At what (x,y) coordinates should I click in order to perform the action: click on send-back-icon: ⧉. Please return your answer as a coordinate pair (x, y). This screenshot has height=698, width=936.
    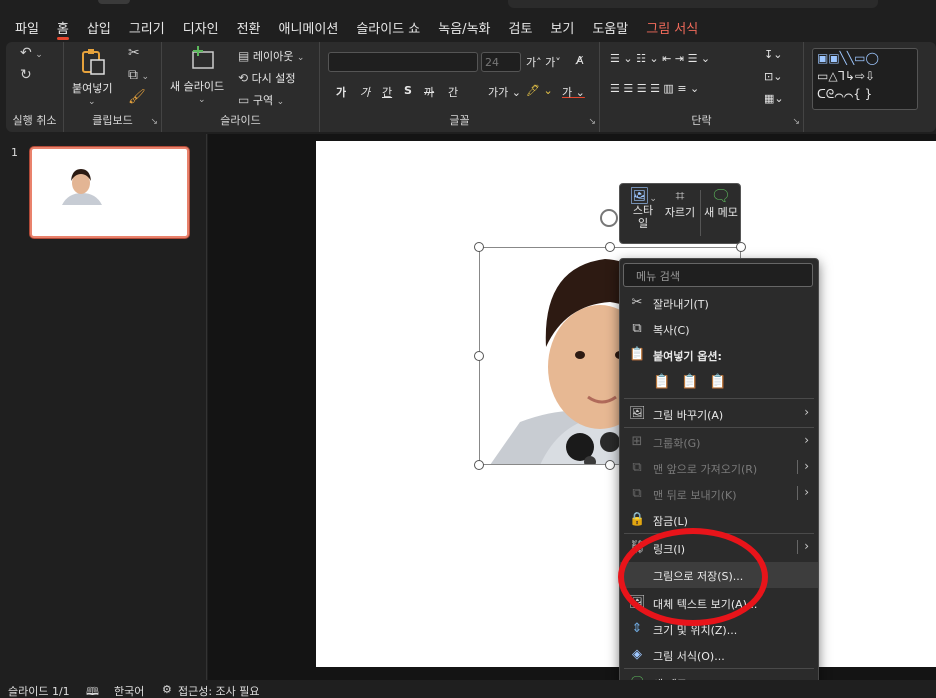
    Looking at the image, I should click on (637, 493).